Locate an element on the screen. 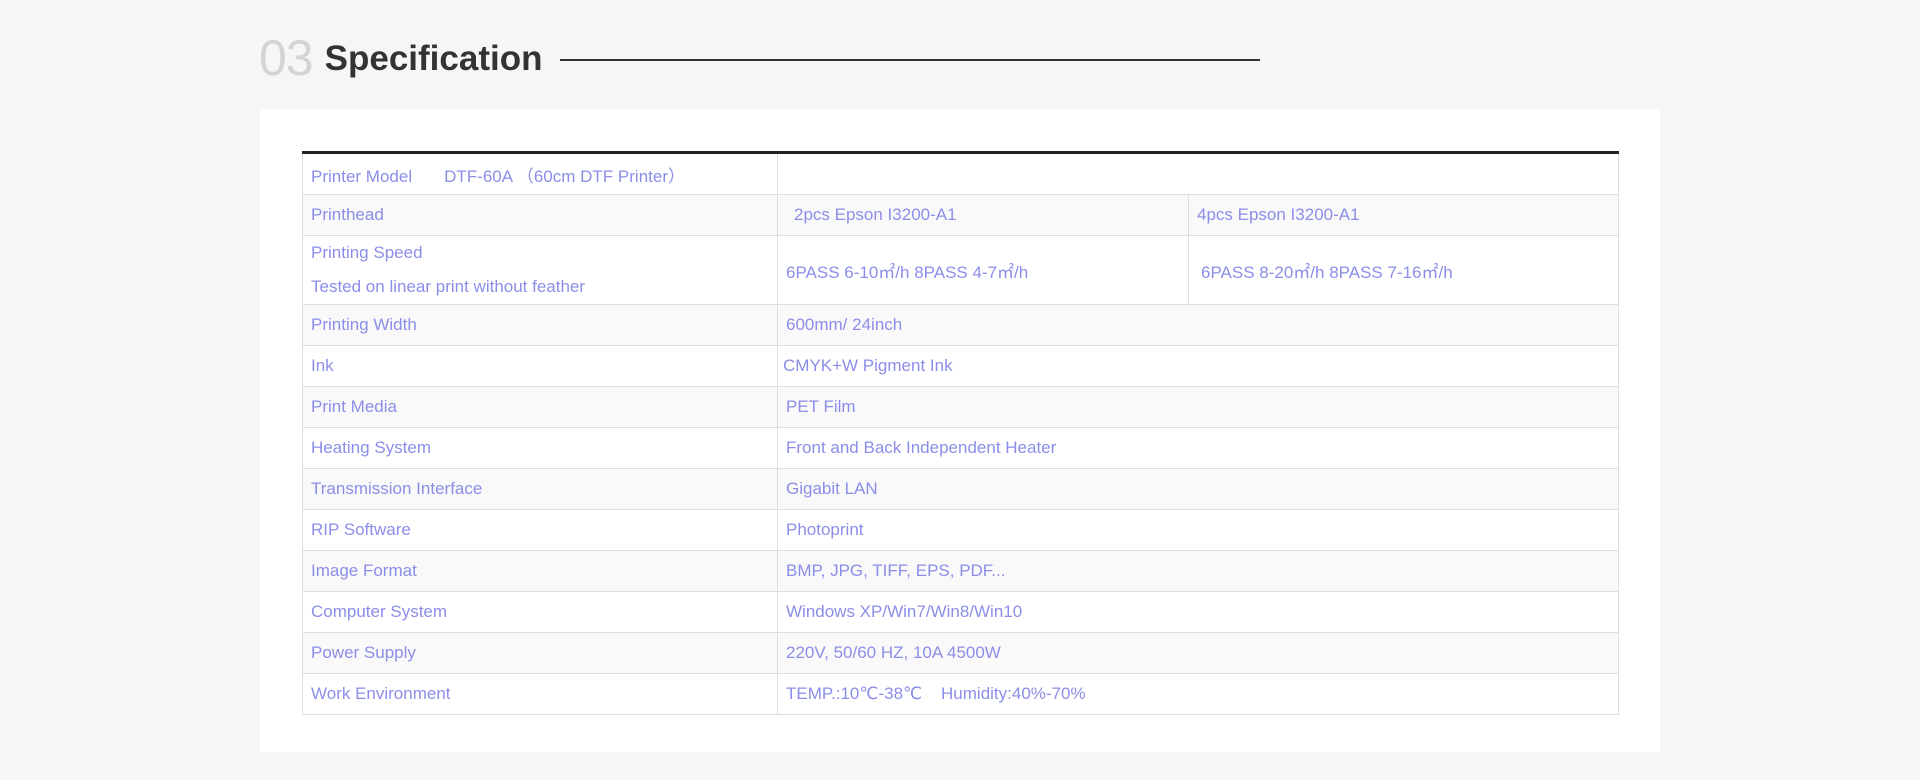 The width and height of the screenshot is (1920, 780). section-header: 03 Specification is located at coordinates (760, 58).